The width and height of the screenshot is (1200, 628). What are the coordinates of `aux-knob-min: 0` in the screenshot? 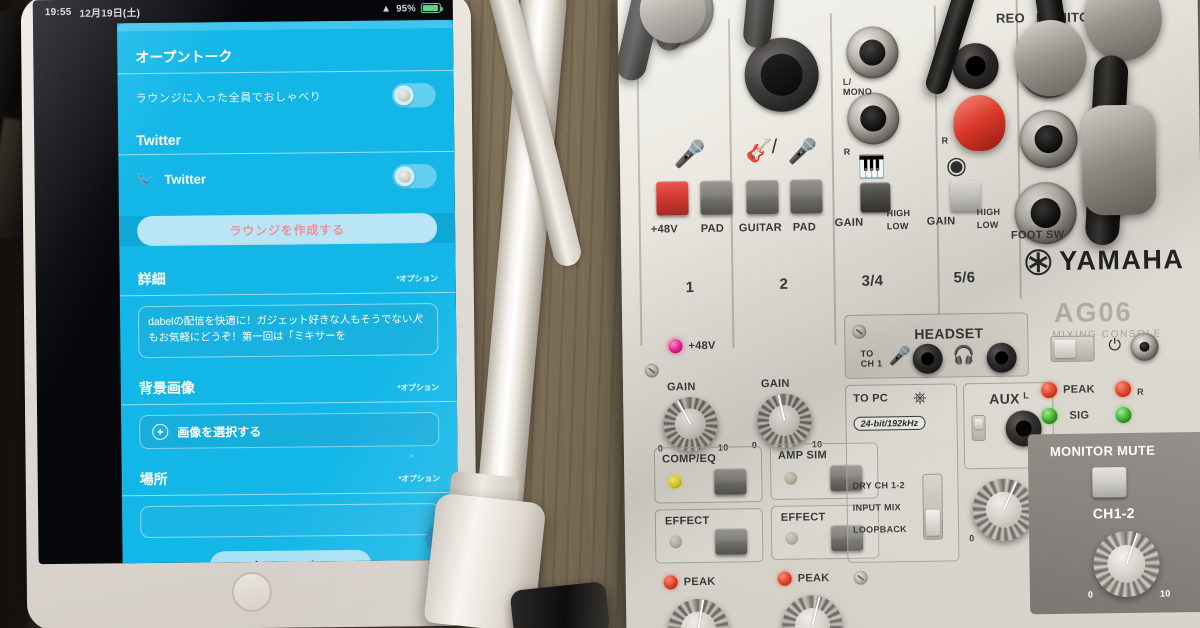 It's located at (972, 538).